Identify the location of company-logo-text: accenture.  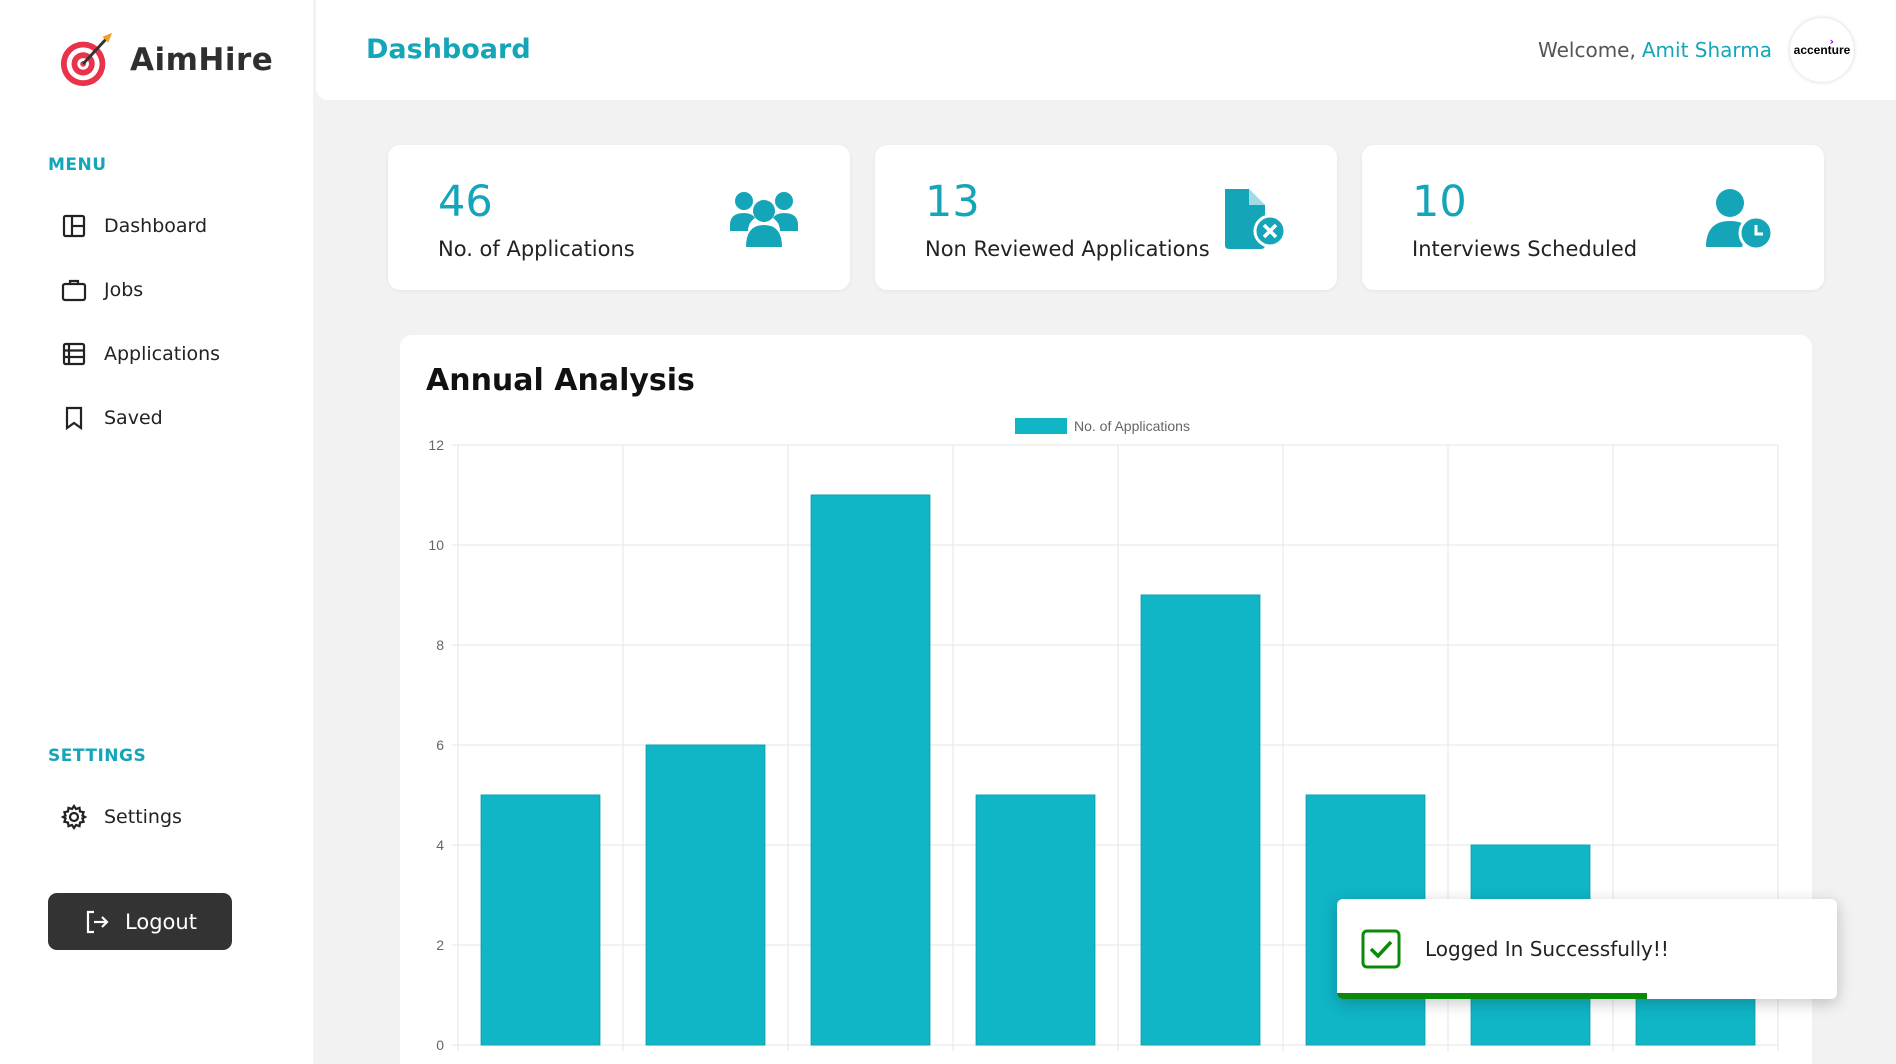
(1822, 50).